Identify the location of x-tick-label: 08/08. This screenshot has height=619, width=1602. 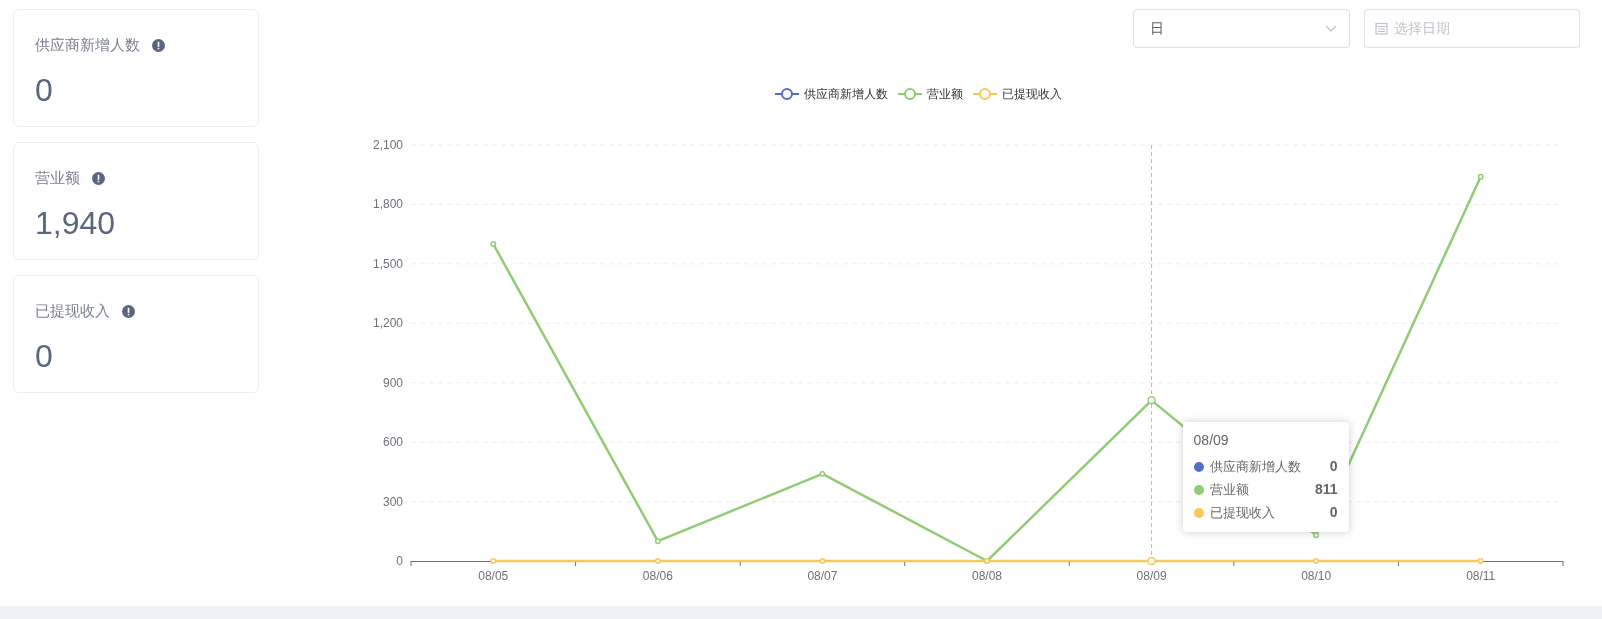
(987, 576).